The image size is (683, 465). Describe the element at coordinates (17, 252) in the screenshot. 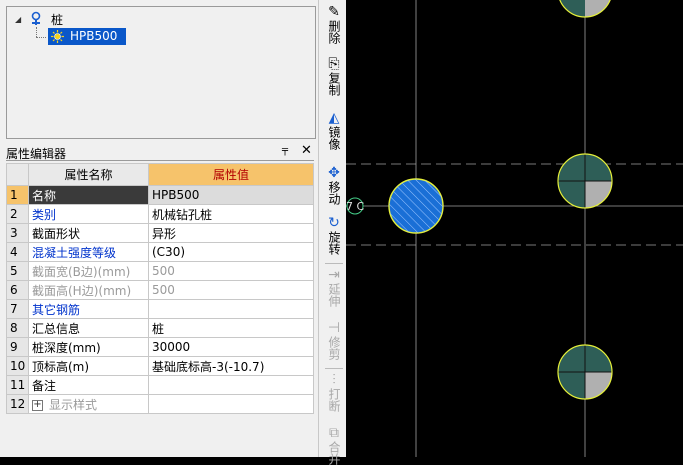

I see `row-number: 4` at that location.